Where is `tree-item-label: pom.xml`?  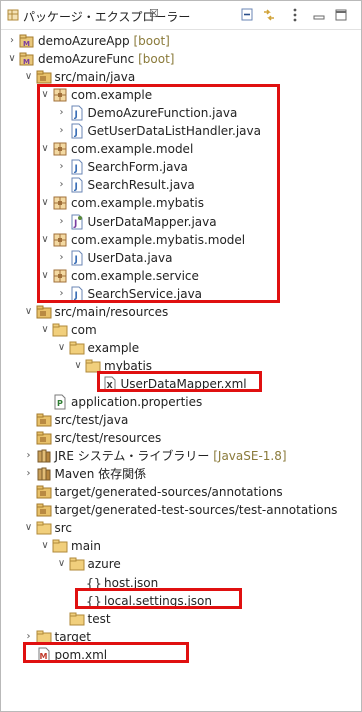 tree-item-label: pom.xml is located at coordinates (81, 654).